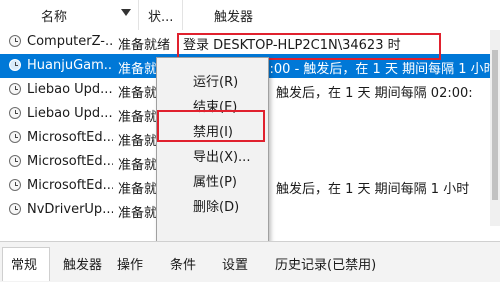 The image size is (500, 282). What do you see at coordinates (144, 45) in the screenshot?
I see `task-status: 准备就绪` at bounding box center [144, 45].